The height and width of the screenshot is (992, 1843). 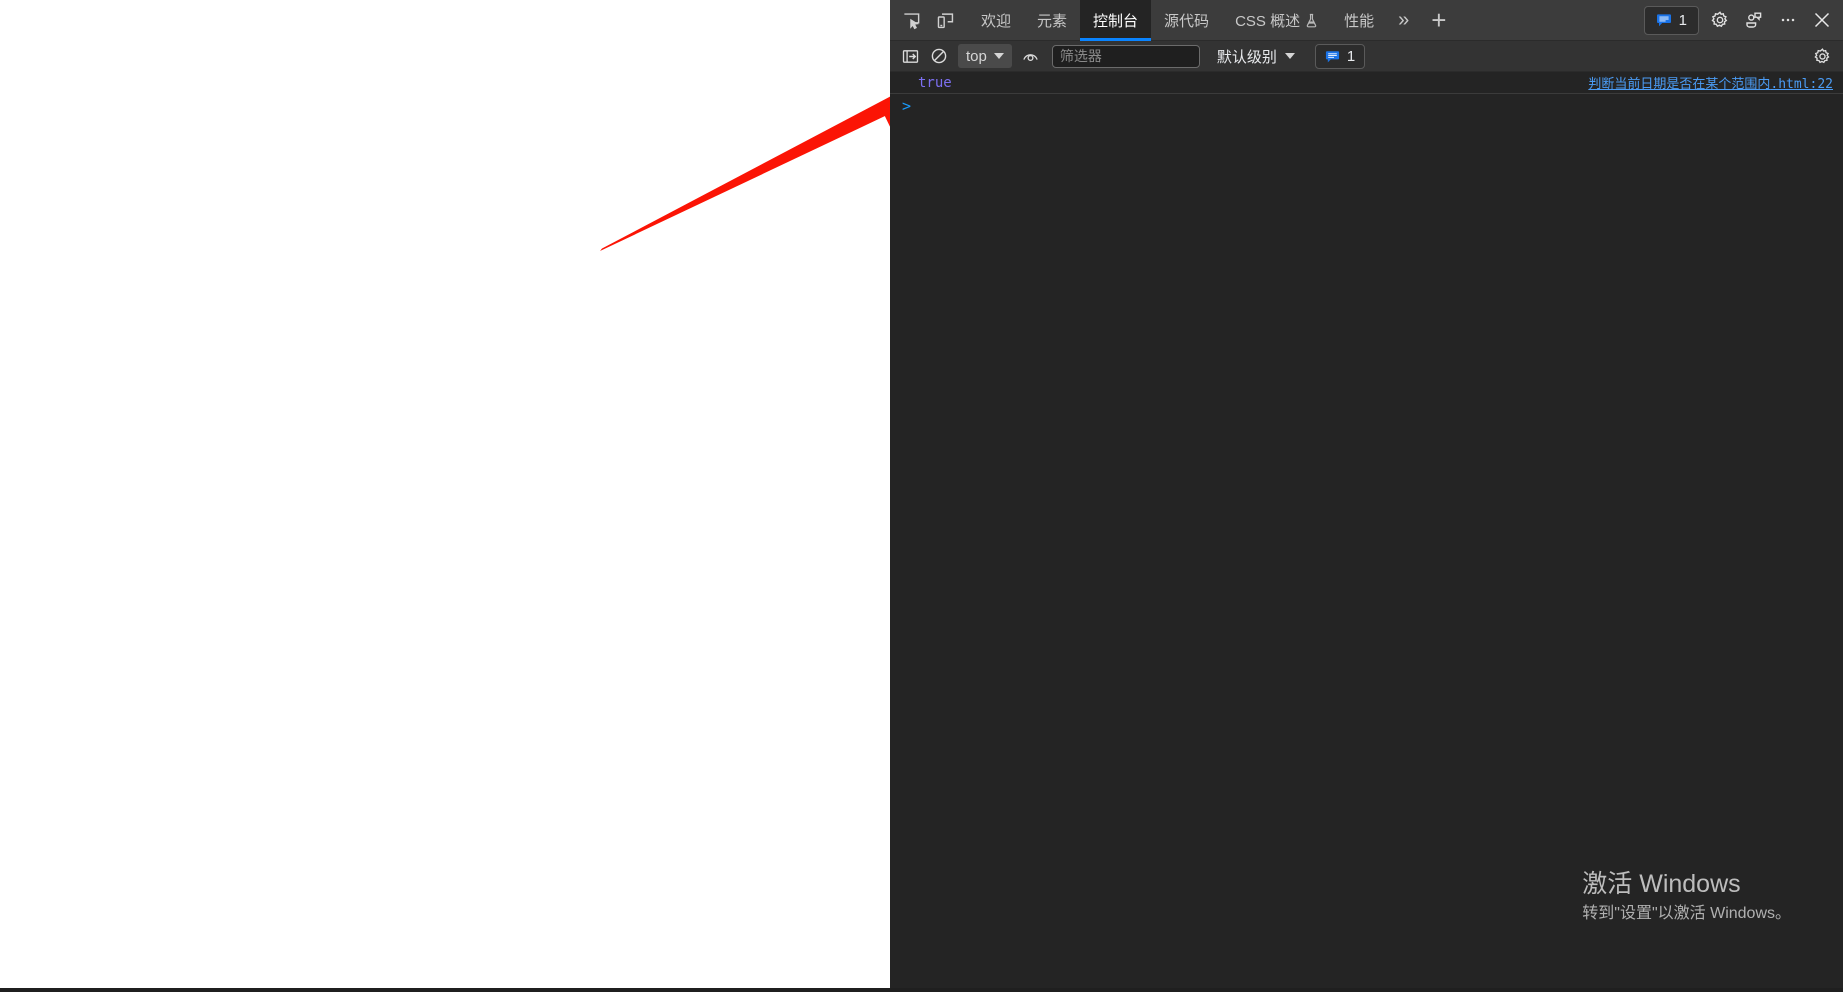 What do you see at coordinates (1311, 20) in the screenshot?
I see `beaker-icon` at bounding box center [1311, 20].